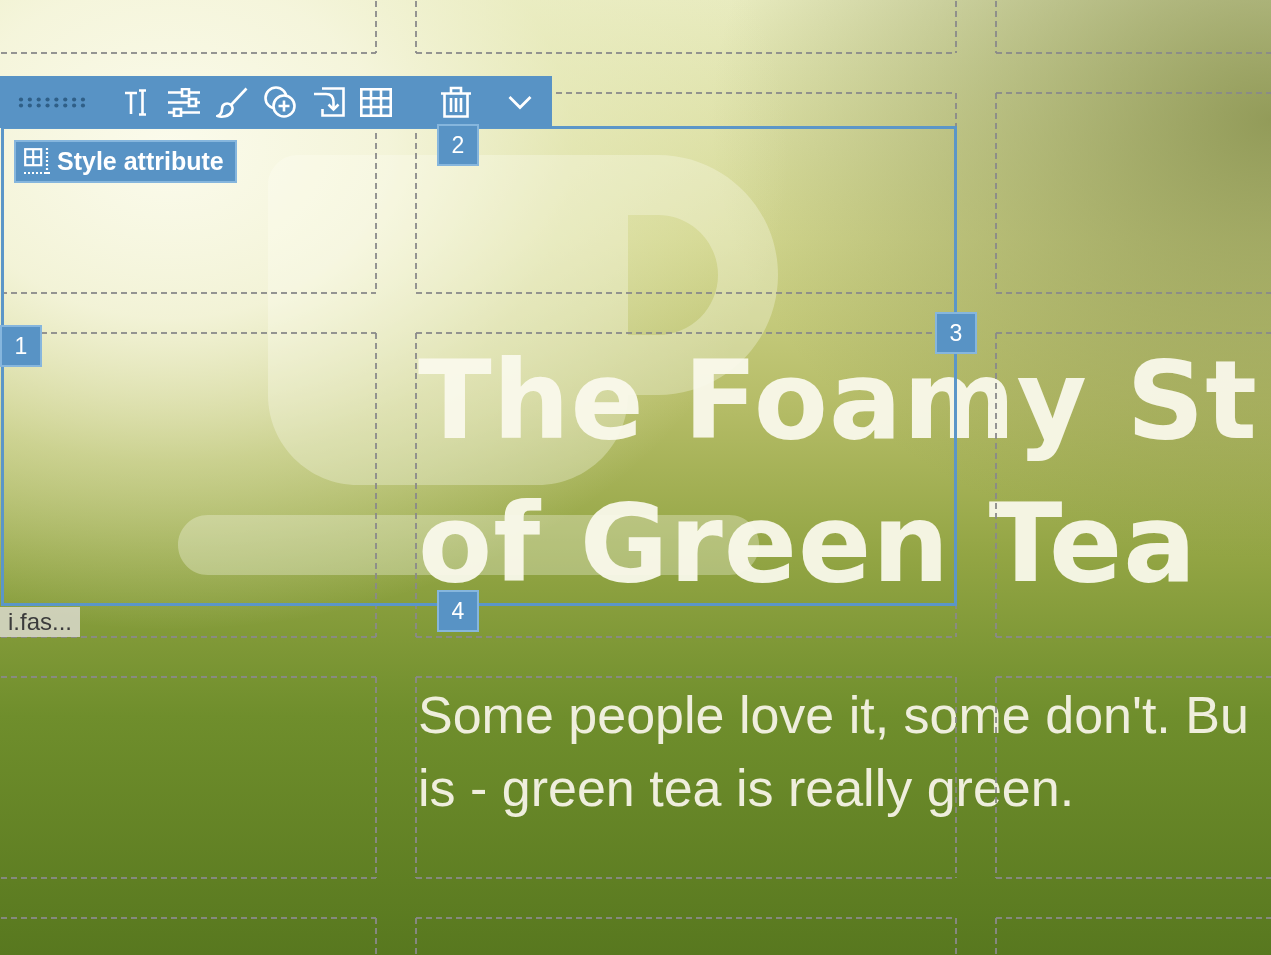  I want to click on arrow-into-box-icon, so click(329, 102).